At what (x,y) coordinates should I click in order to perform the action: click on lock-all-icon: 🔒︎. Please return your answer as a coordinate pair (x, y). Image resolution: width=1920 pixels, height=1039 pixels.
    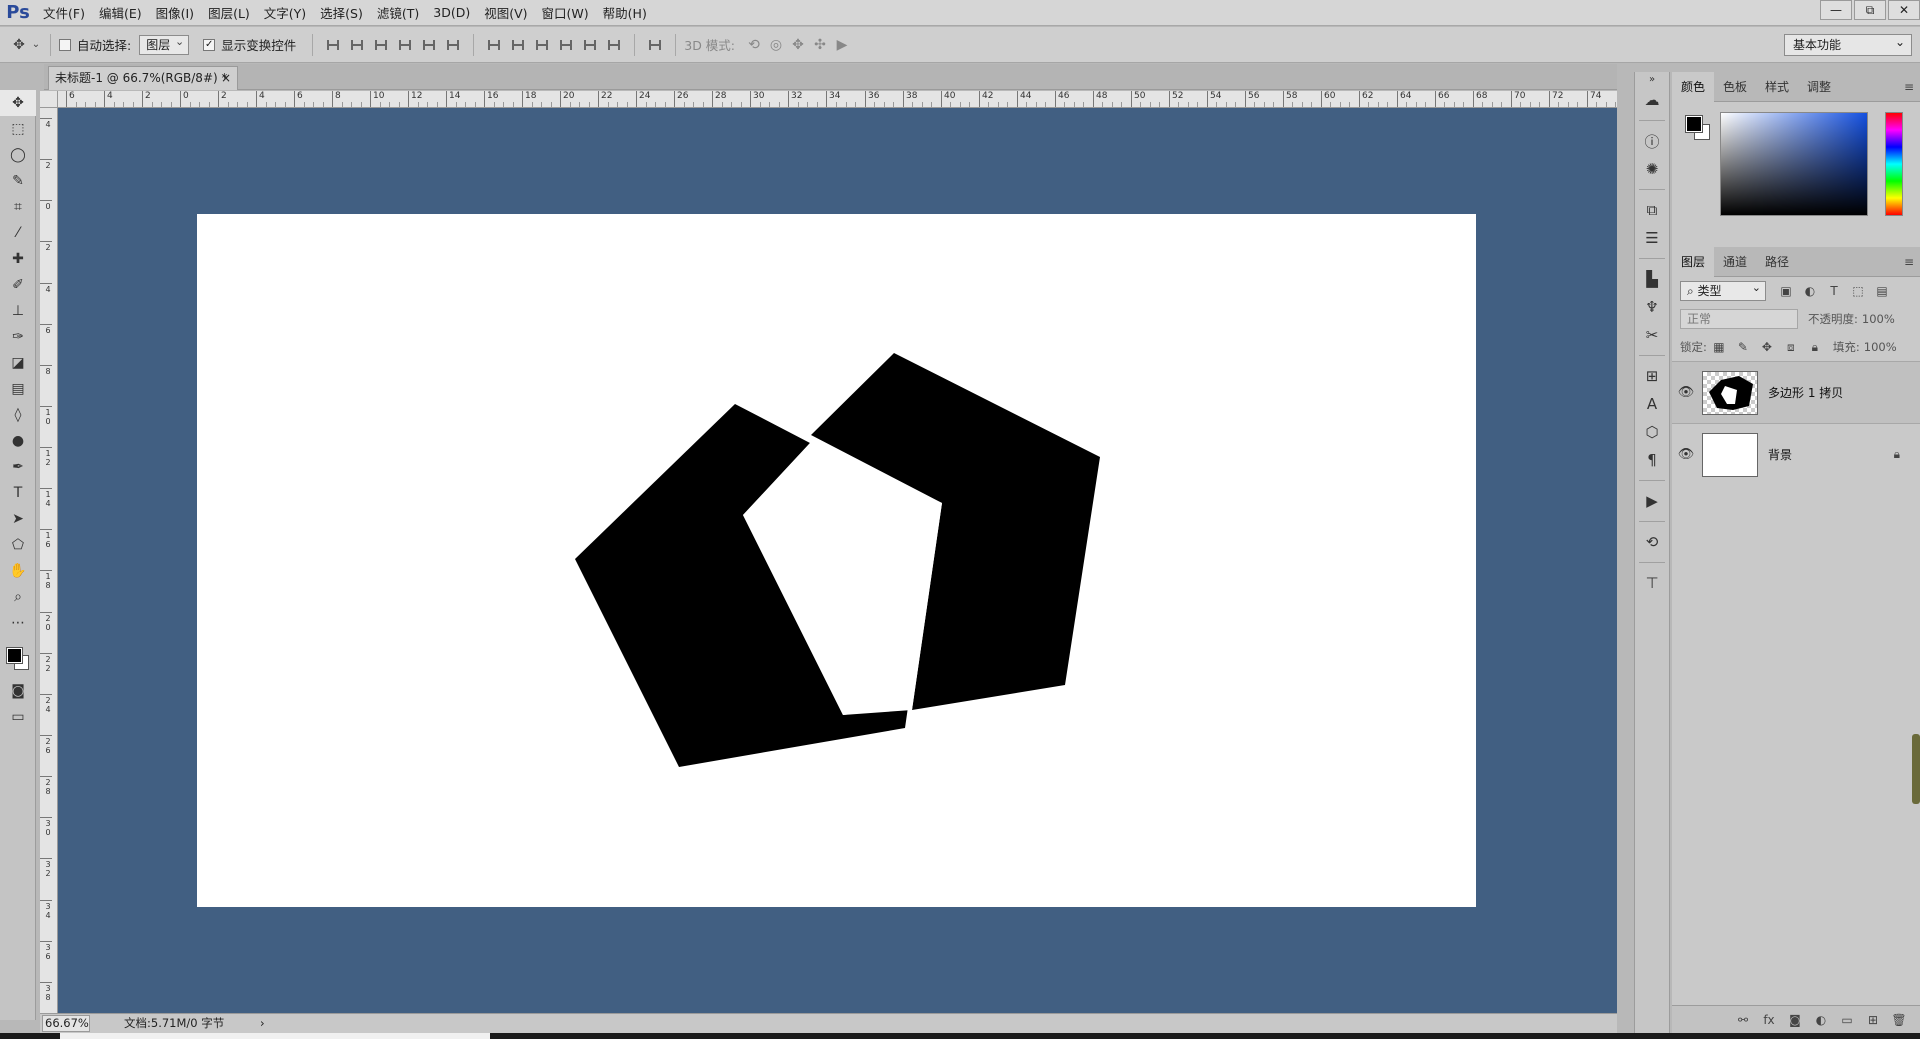
    Looking at the image, I should click on (1815, 347).